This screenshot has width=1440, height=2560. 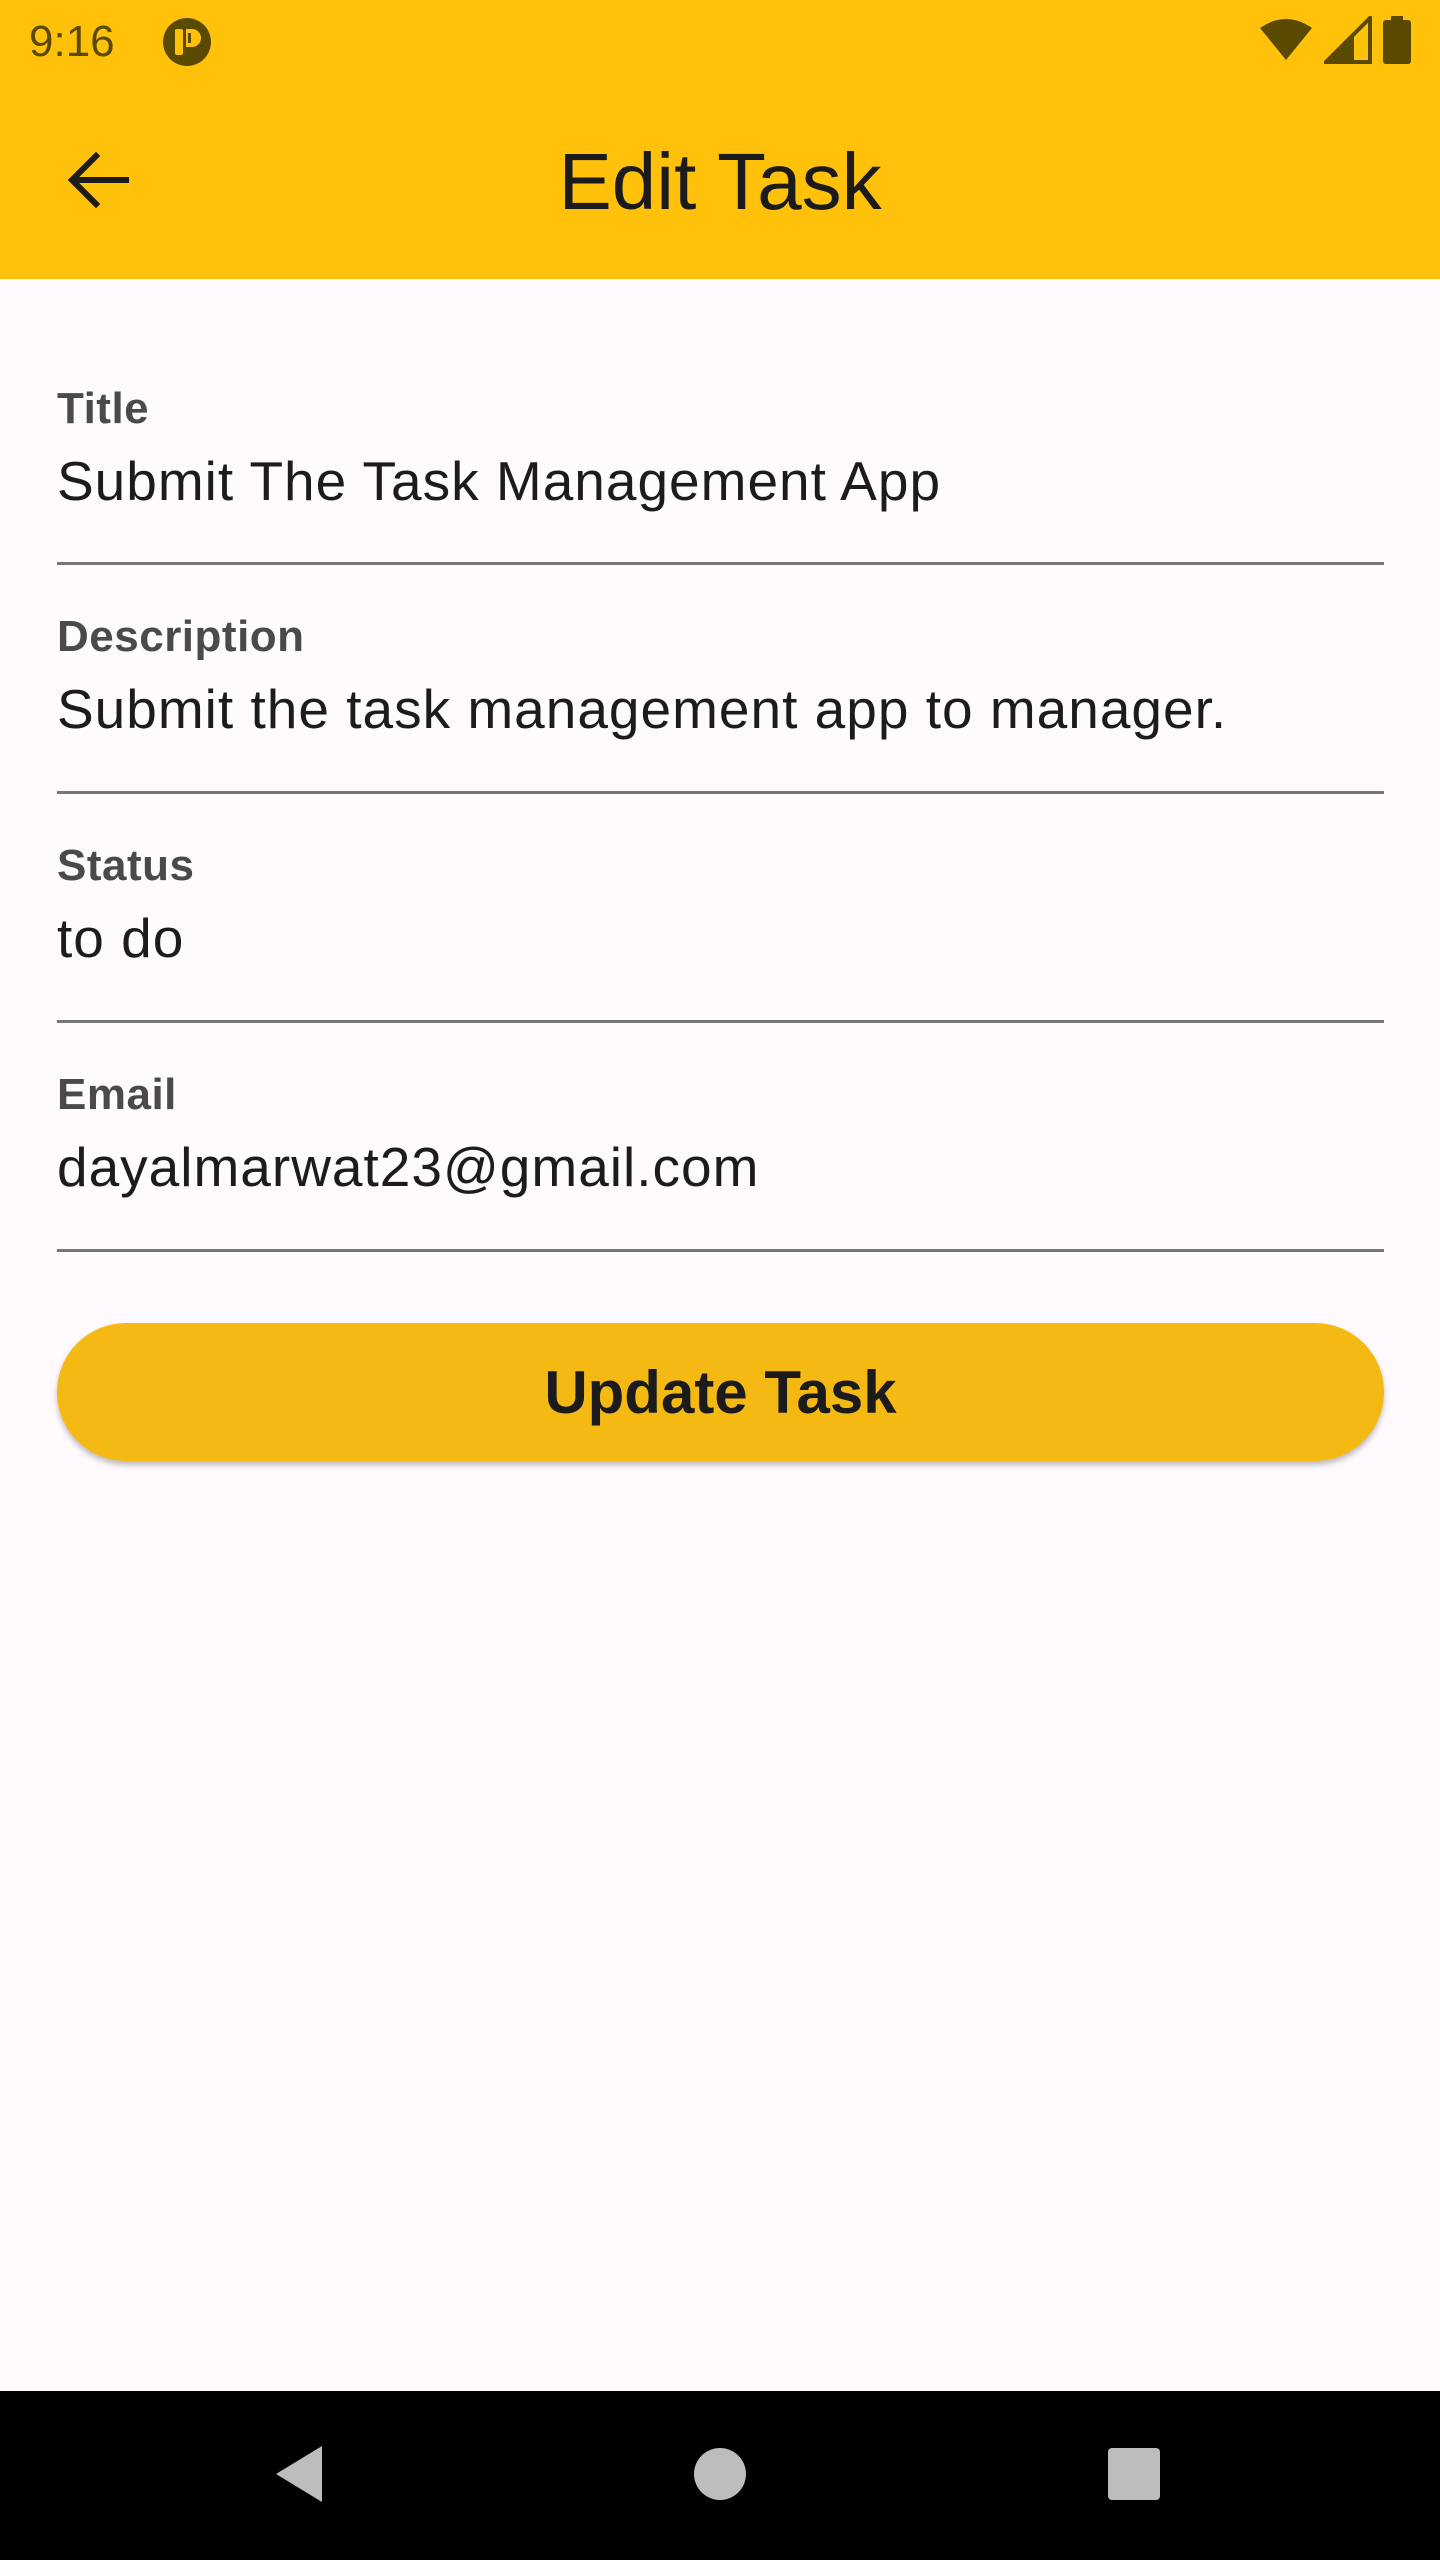 I want to click on back-button, so click(x=98, y=182).